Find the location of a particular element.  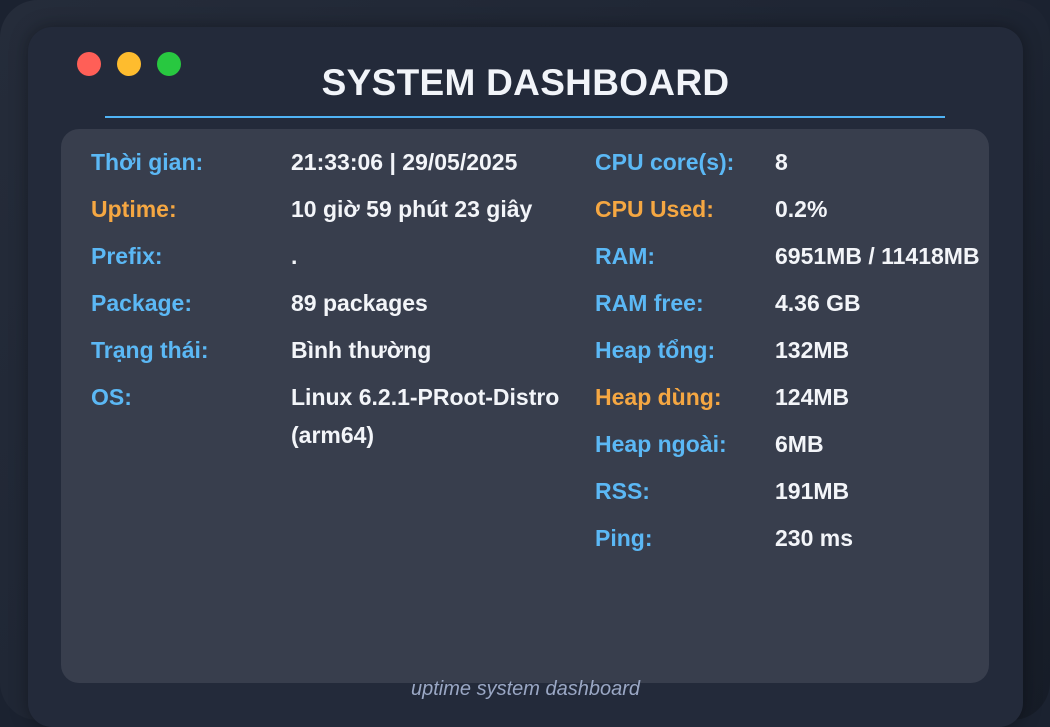

stat-label: Heap tổng: is located at coordinates (655, 350).